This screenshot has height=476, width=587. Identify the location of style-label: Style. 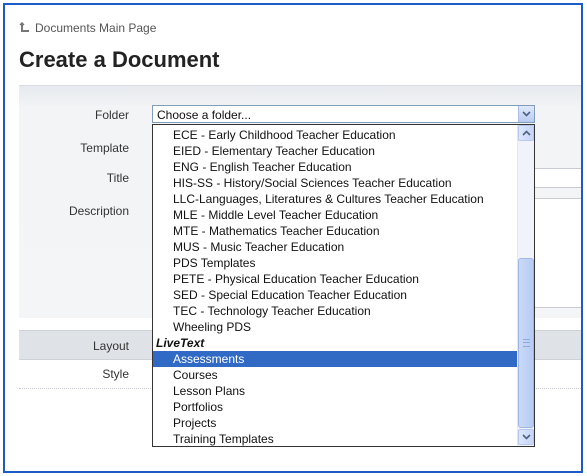
(115, 374).